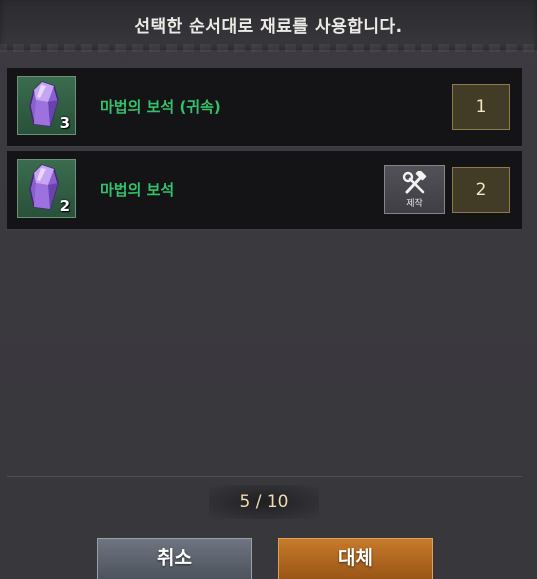  Describe the element at coordinates (264, 190) in the screenshot. I see `material-row: 2 마법의 보석 제작 2` at that location.